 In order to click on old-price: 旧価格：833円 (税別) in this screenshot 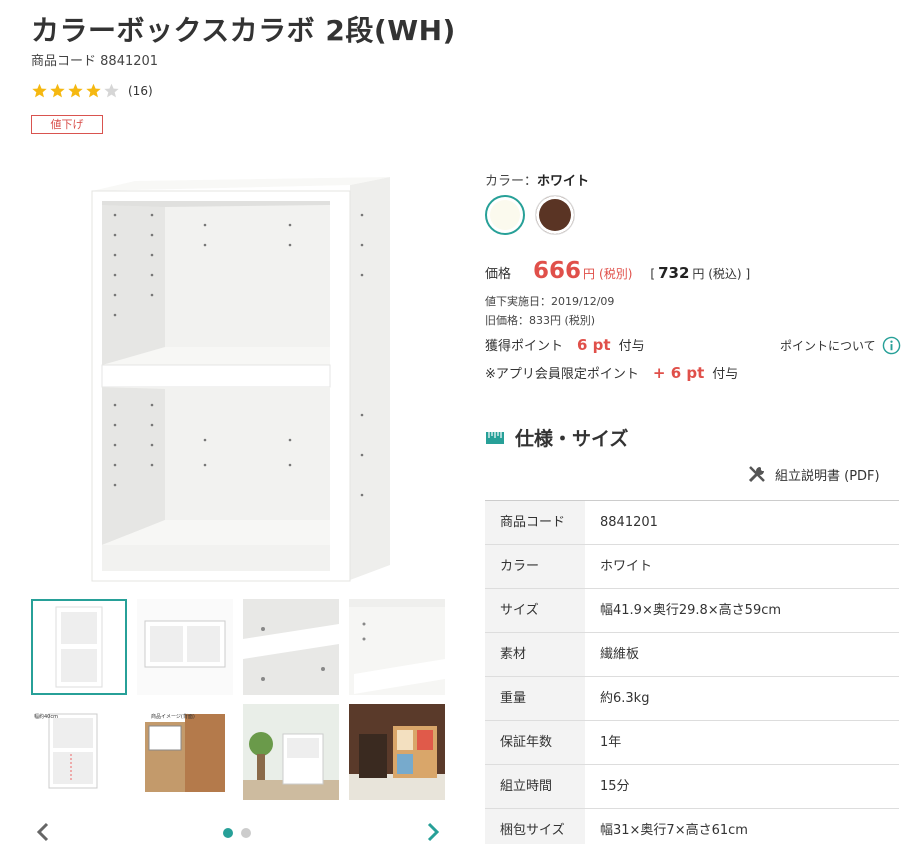, I will do `click(540, 320)`.